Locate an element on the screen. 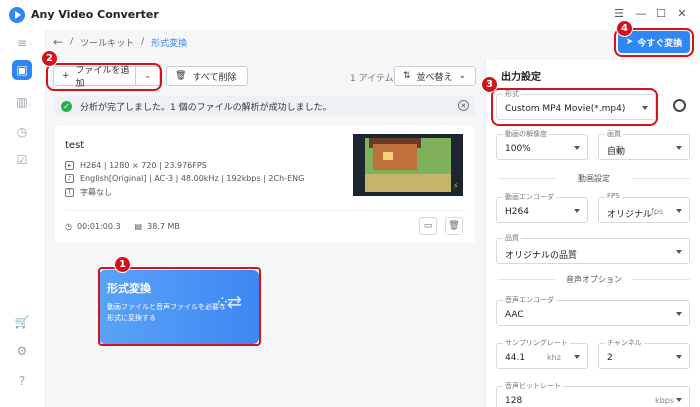 The width and height of the screenshot is (700, 407). video-thumbnail: ⚡ is located at coordinates (408, 165).